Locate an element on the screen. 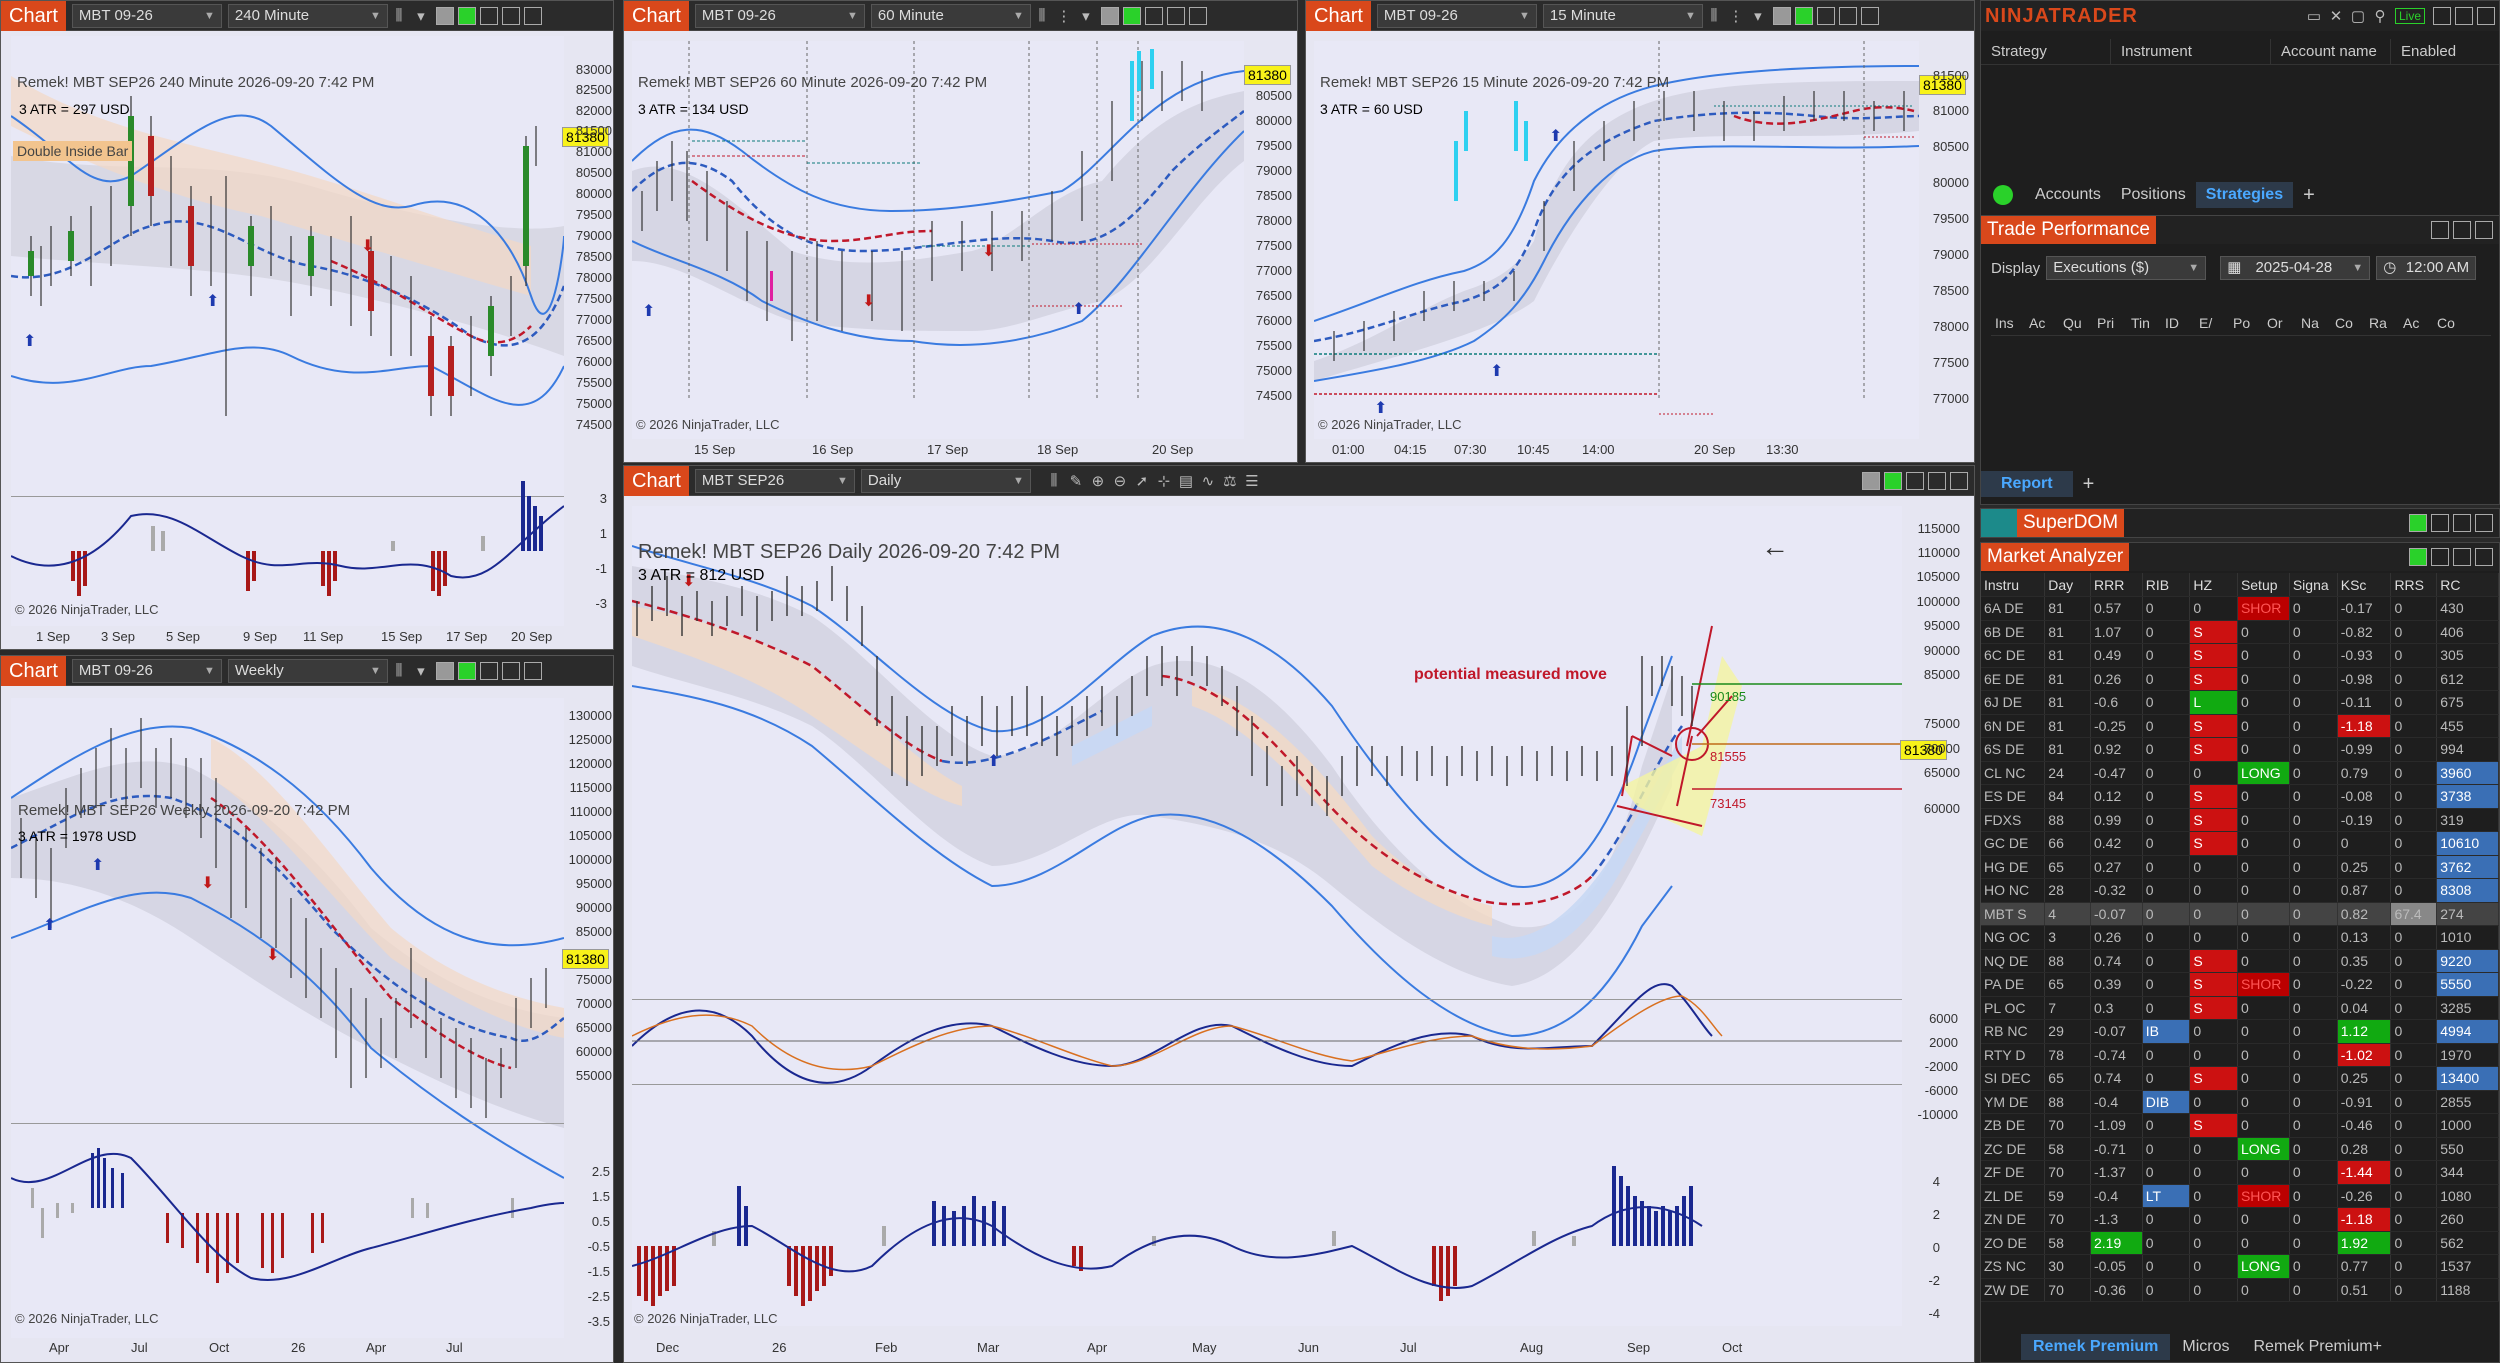 This screenshot has height=1363, width=2500. tab-strategies: Strategies is located at coordinates (2244, 195).